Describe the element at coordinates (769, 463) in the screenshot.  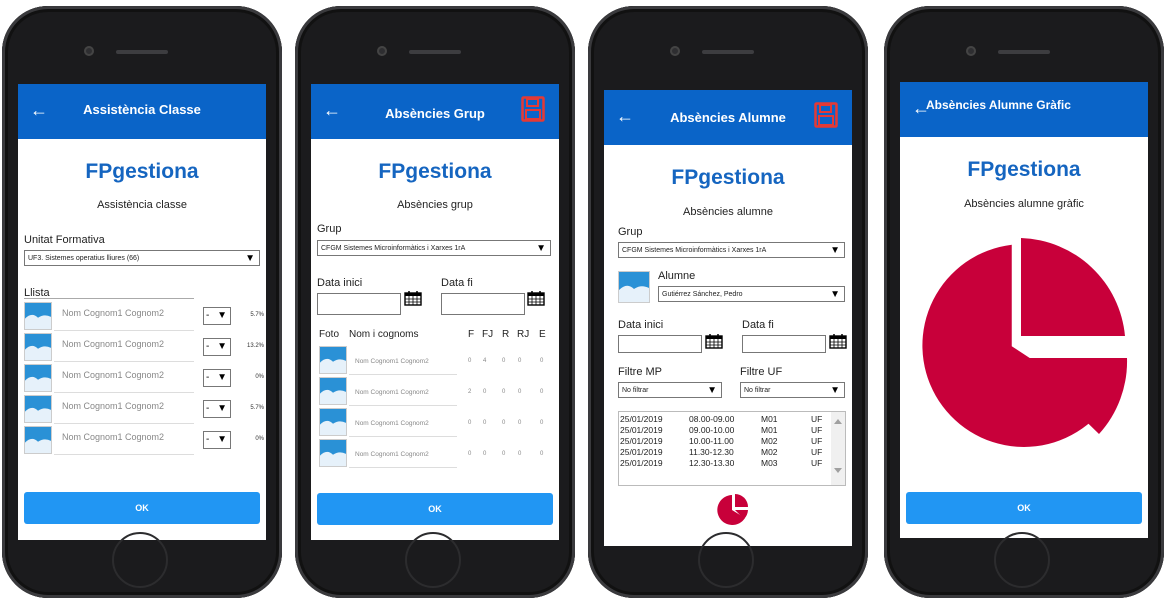
I see `absence-module: M03` at that location.